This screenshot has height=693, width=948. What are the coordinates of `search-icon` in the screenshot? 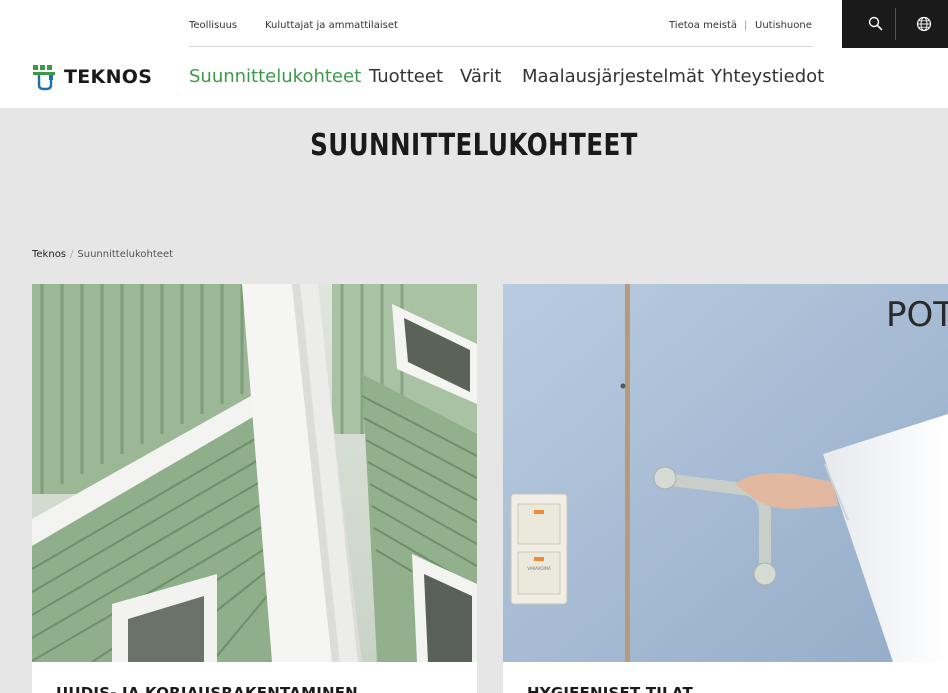 It's located at (876, 24).